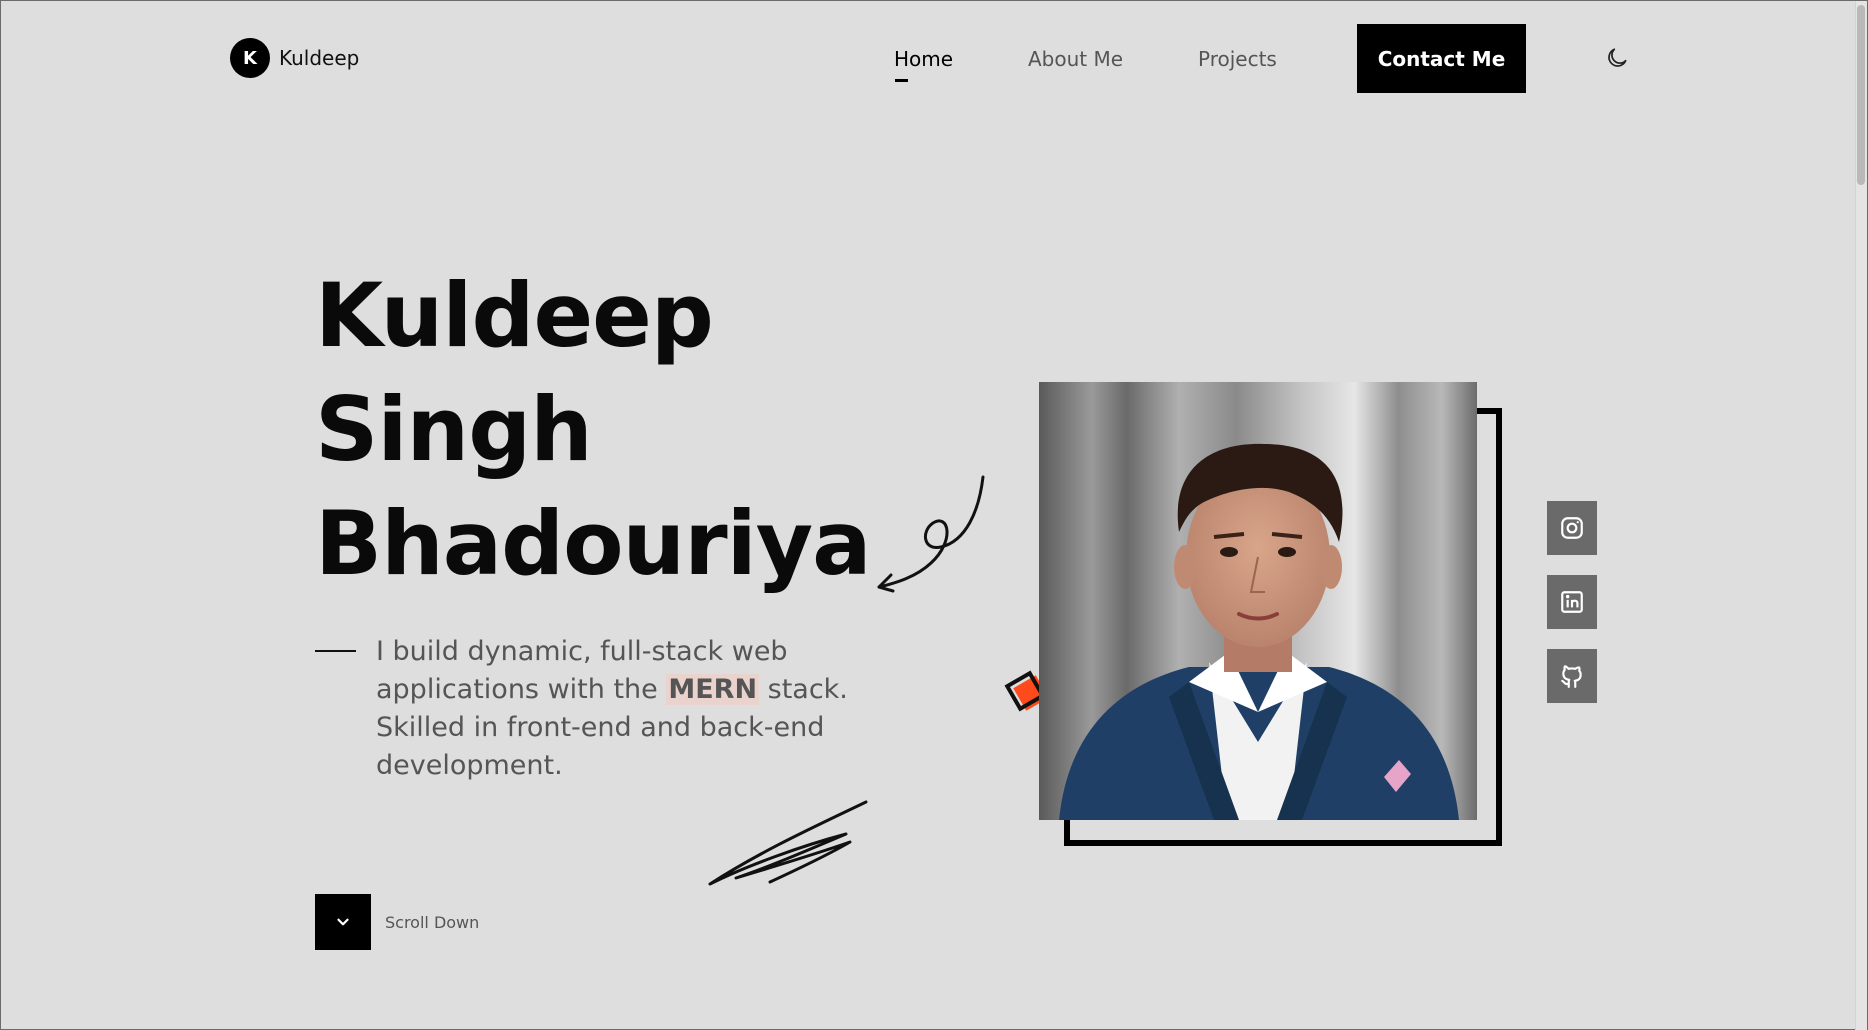  Describe the element at coordinates (454, 429) in the screenshot. I see `hero-name-line-2: Singh` at that location.